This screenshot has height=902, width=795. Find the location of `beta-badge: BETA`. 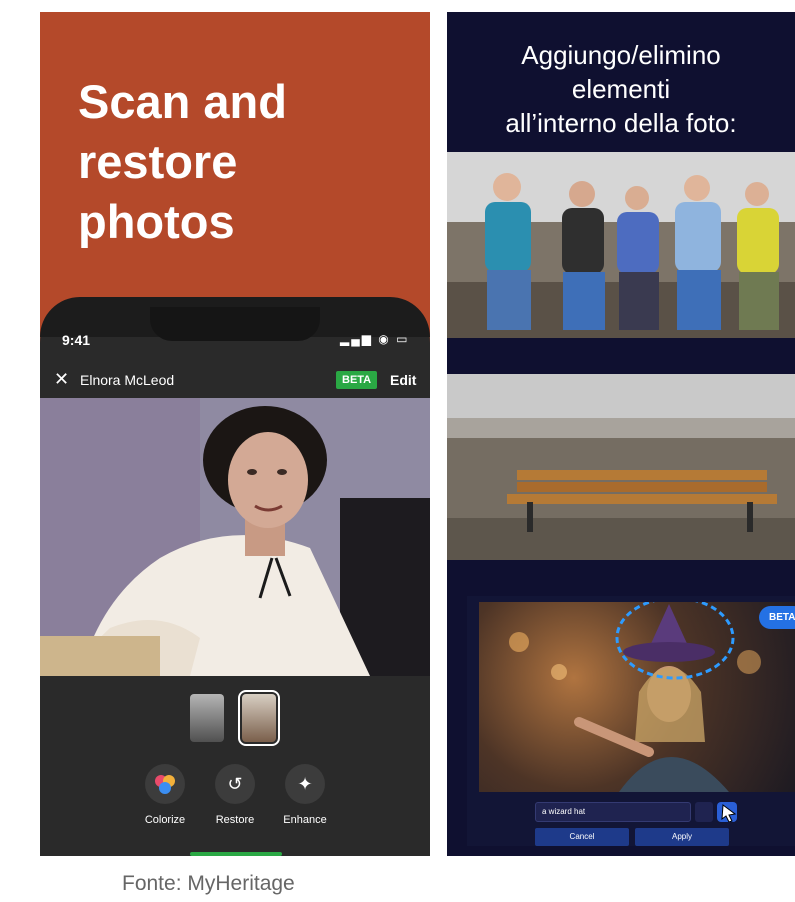

beta-badge: BETA is located at coordinates (357, 380).